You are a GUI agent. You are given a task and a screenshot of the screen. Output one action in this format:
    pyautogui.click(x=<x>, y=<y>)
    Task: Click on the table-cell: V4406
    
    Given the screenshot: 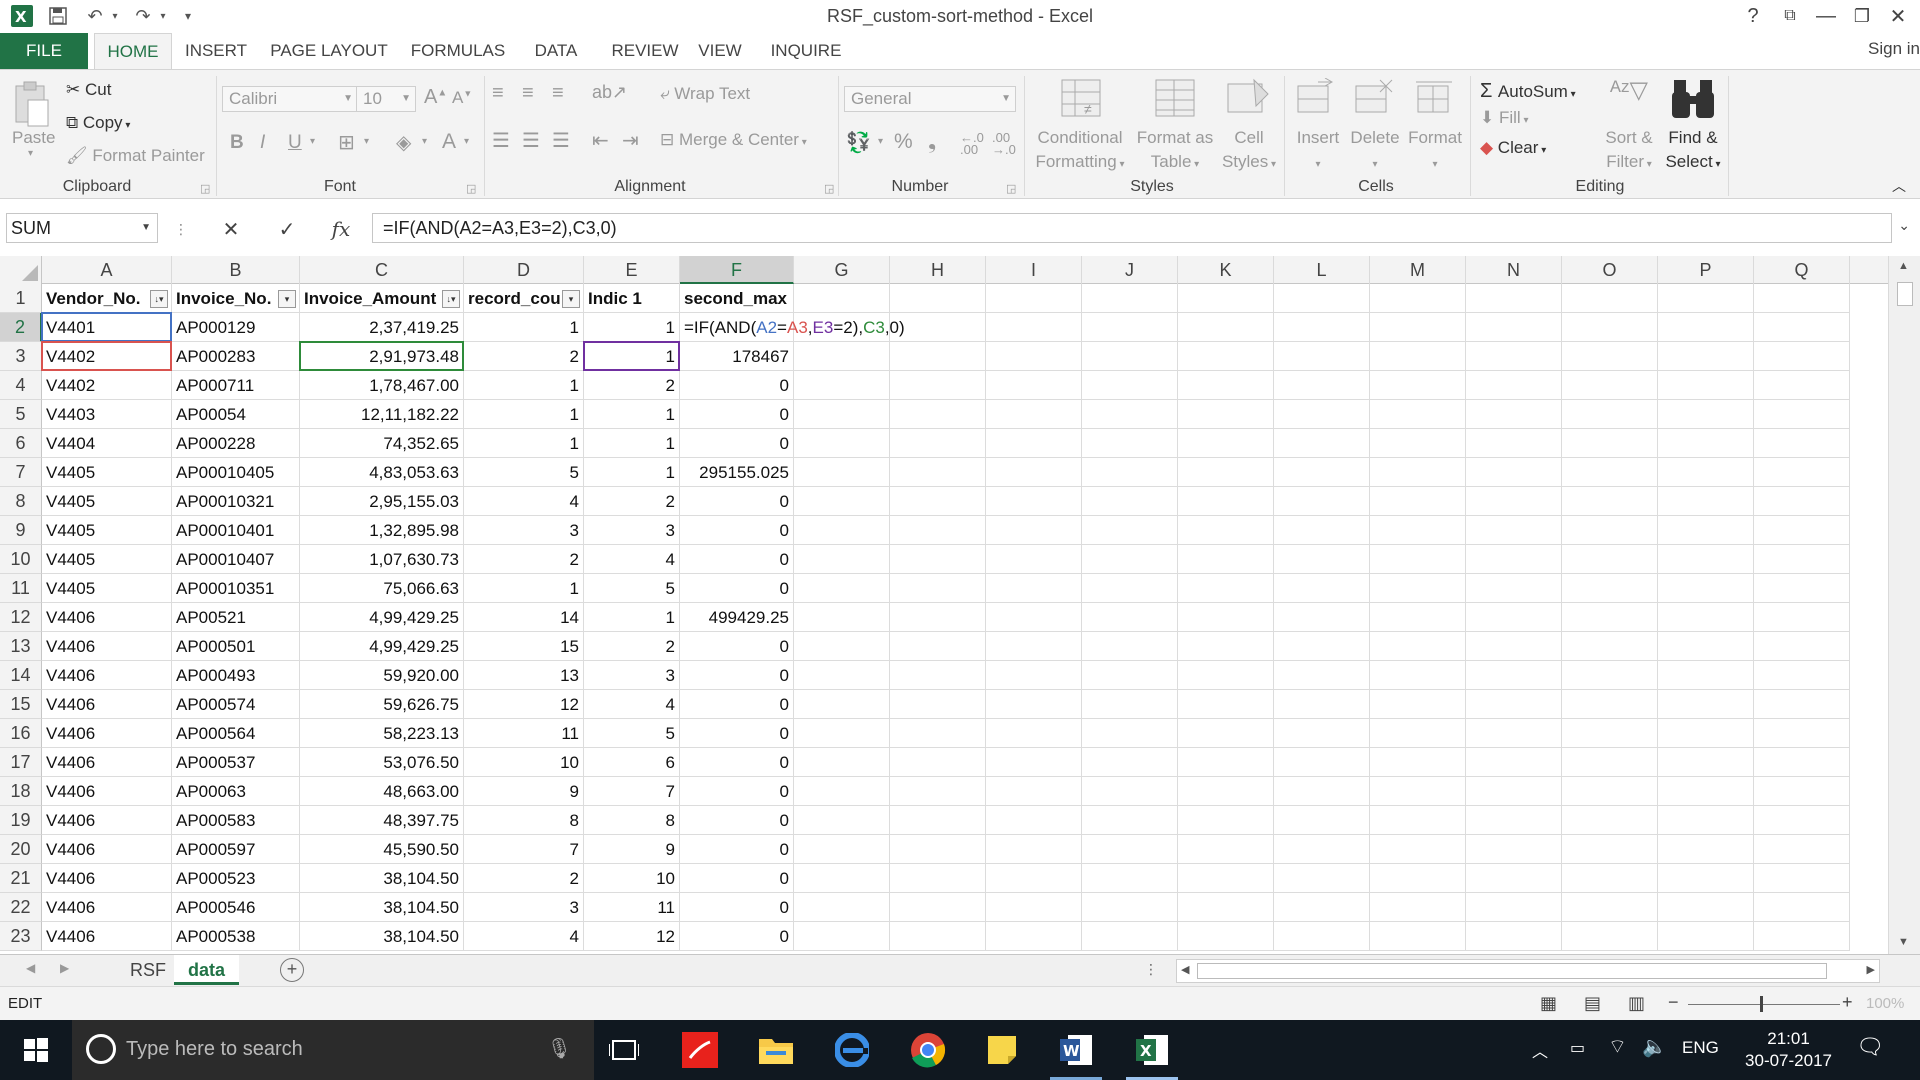 What is the action you would take?
    pyautogui.click(x=107, y=704)
    